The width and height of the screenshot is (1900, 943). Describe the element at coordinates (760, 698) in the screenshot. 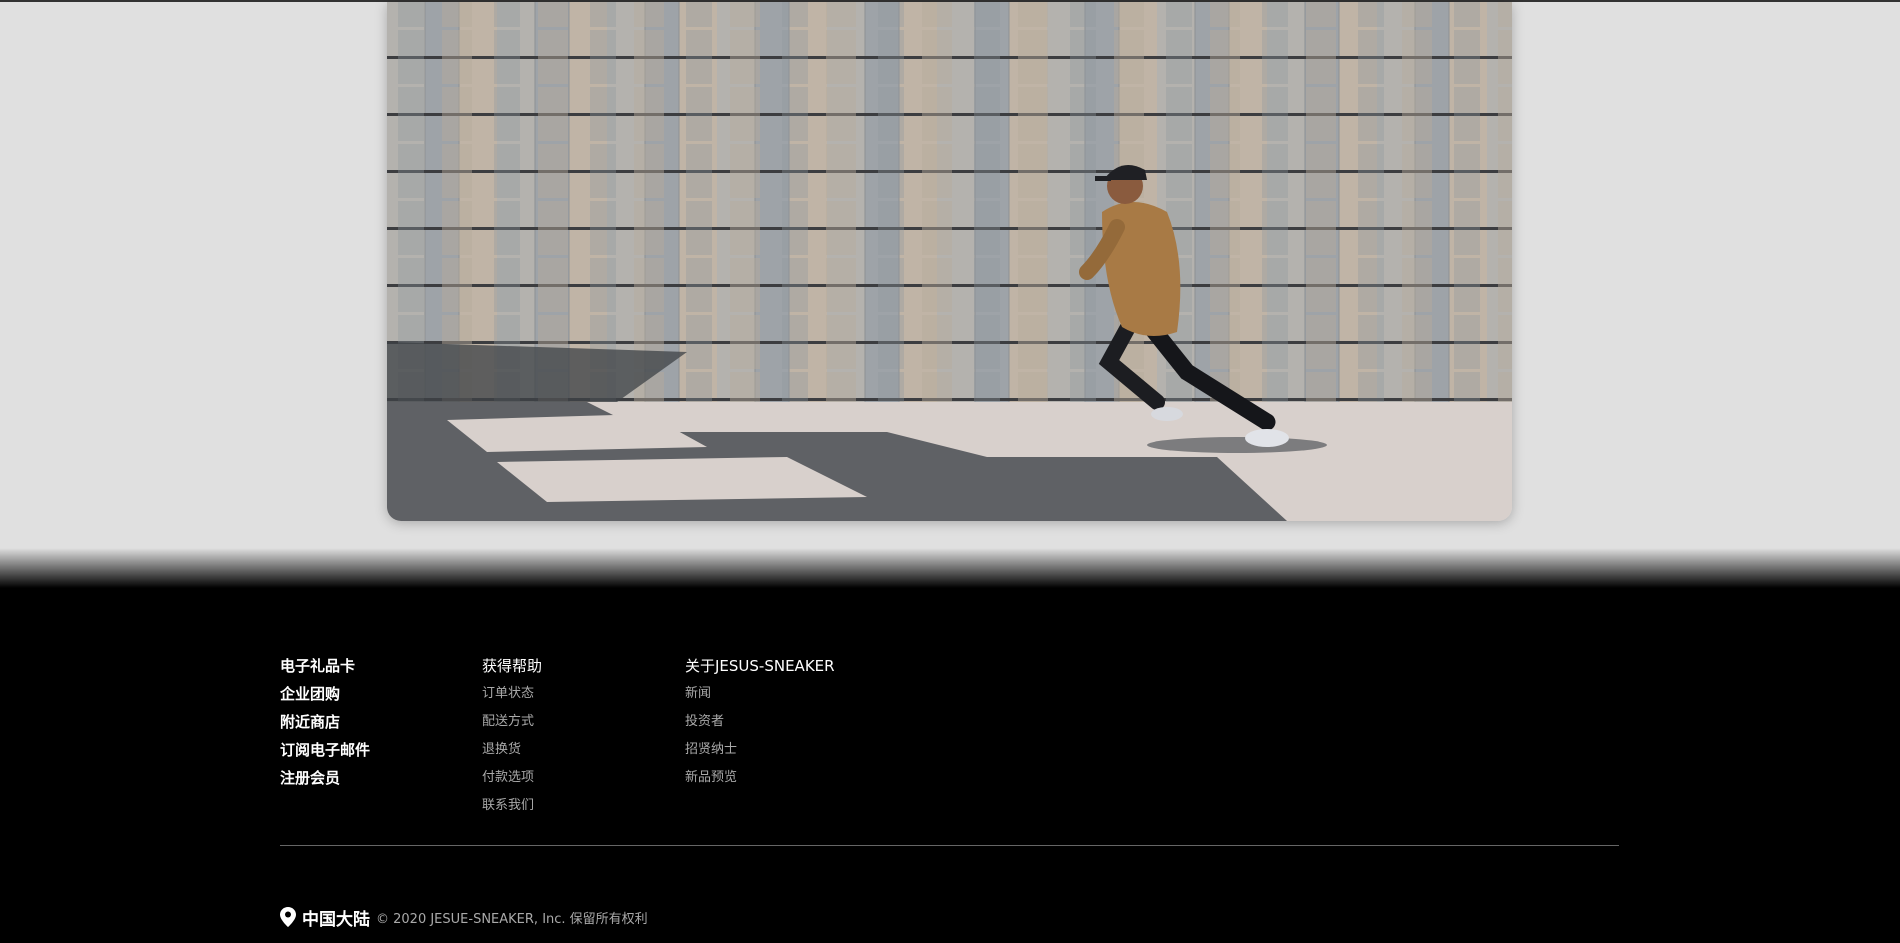

I see `news-link: 新闻` at that location.